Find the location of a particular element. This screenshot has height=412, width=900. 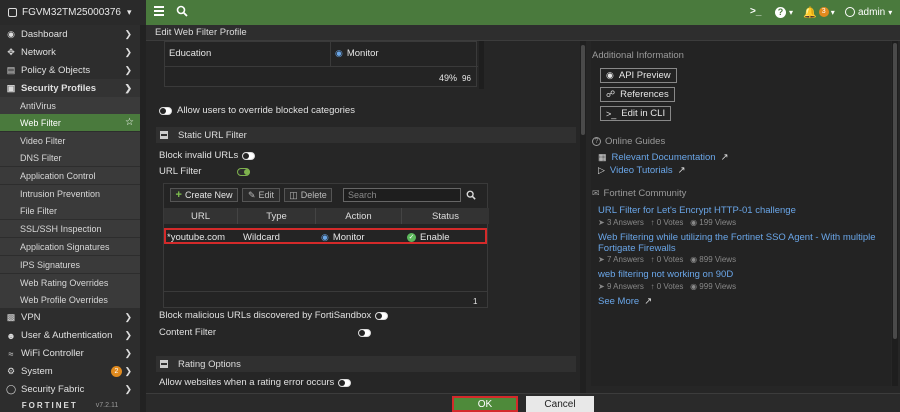

ok-button: OK is located at coordinates (485, 404).